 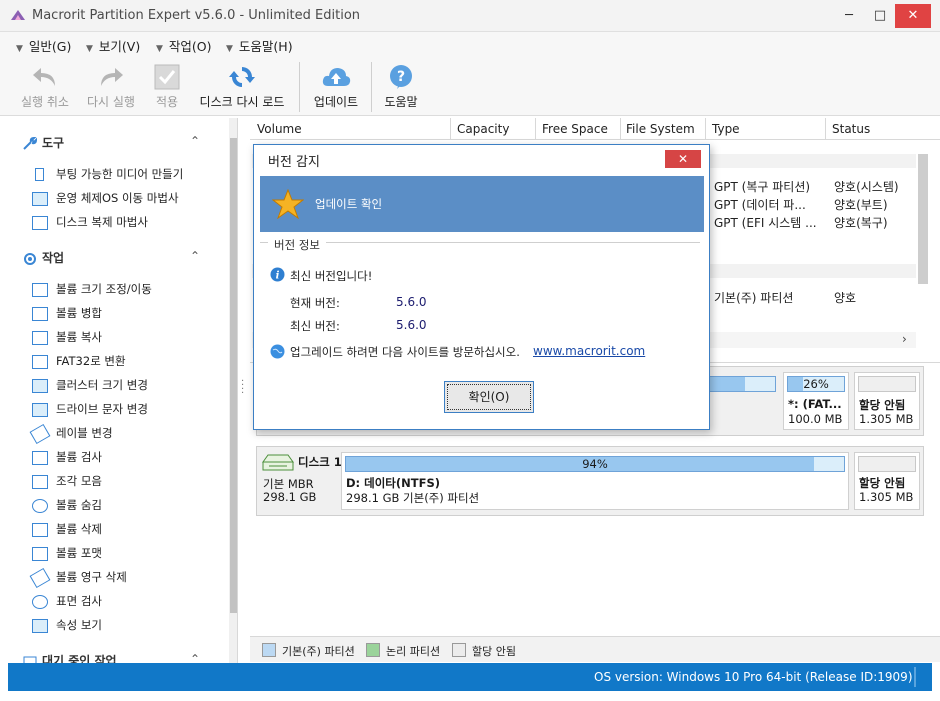 I want to click on help-button: ? 도움말, so click(x=401, y=87).